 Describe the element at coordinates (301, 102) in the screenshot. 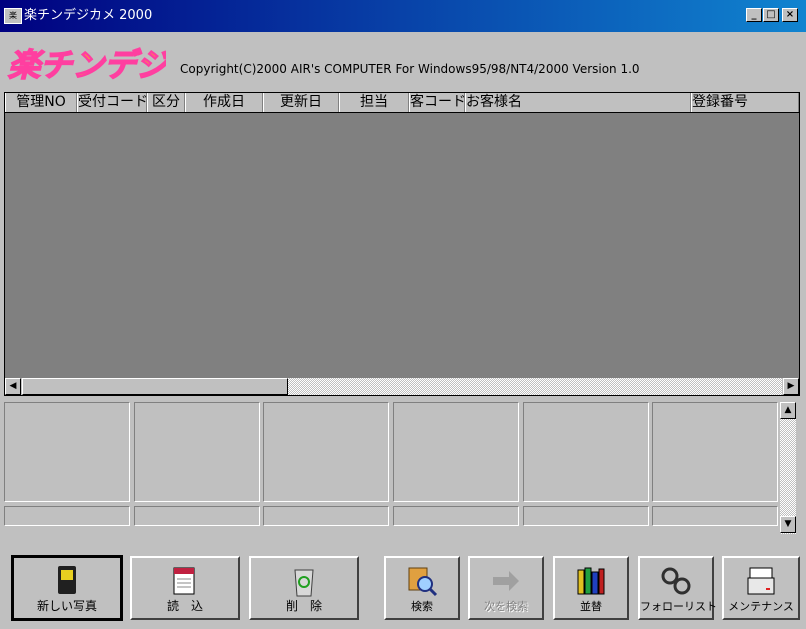

I see `column-header-koushin-date: 更新日` at that location.